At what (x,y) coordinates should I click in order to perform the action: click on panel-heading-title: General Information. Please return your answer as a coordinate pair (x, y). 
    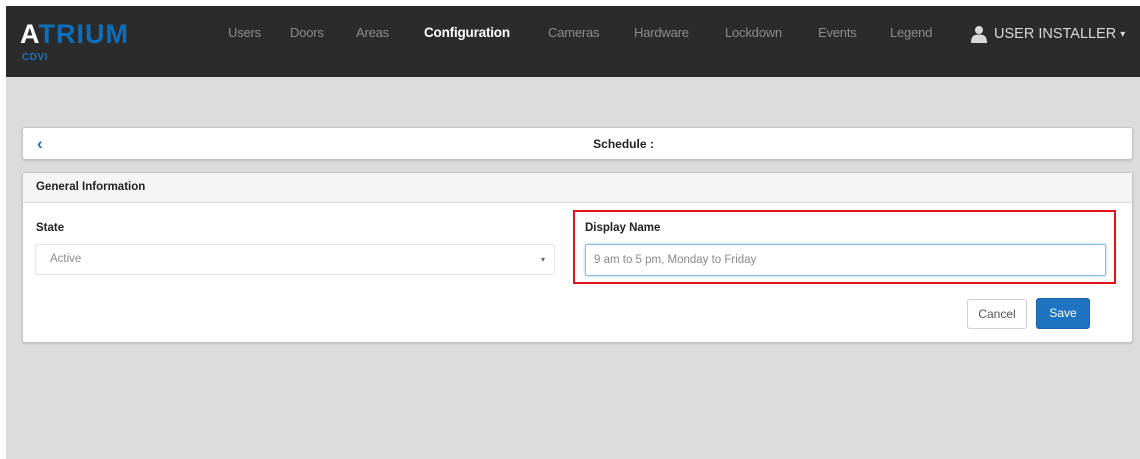
    Looking at the image, I should click on (91, 187).